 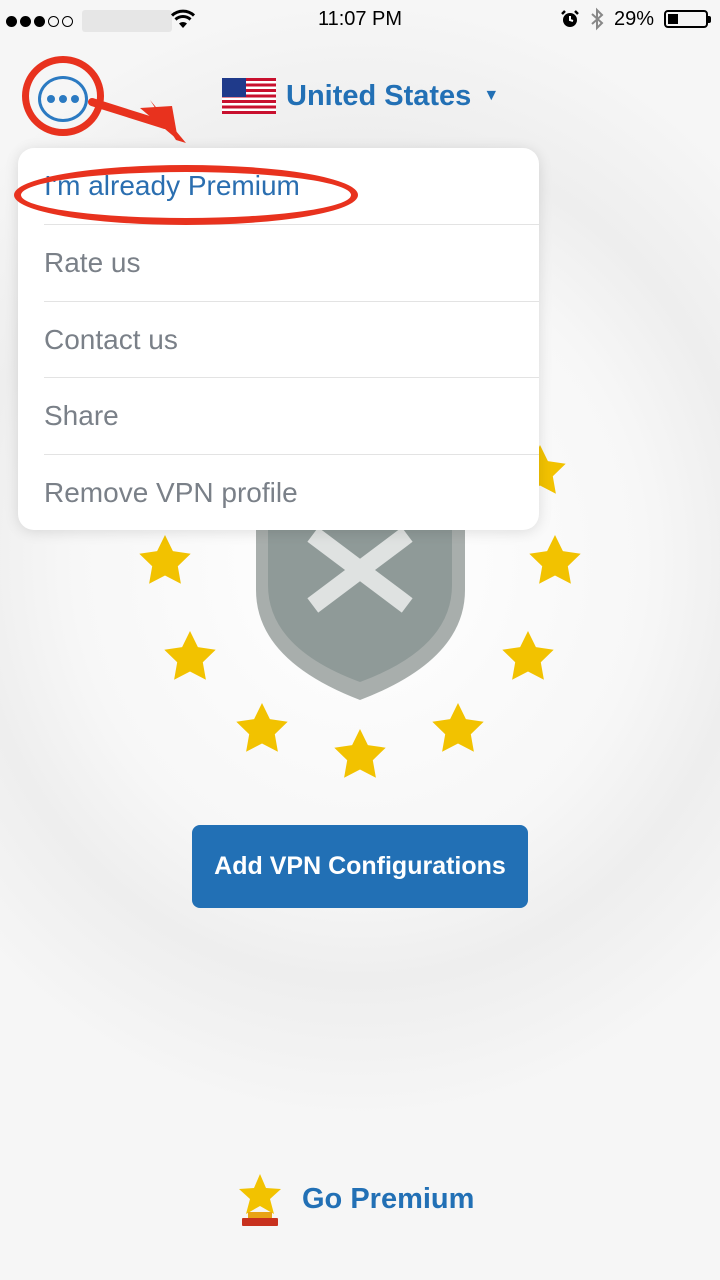 What do you see at coordinates (388, 1198) in the screenshot?
I see `go-premium-label: Go Premium` at bounding box center [388, 1198].